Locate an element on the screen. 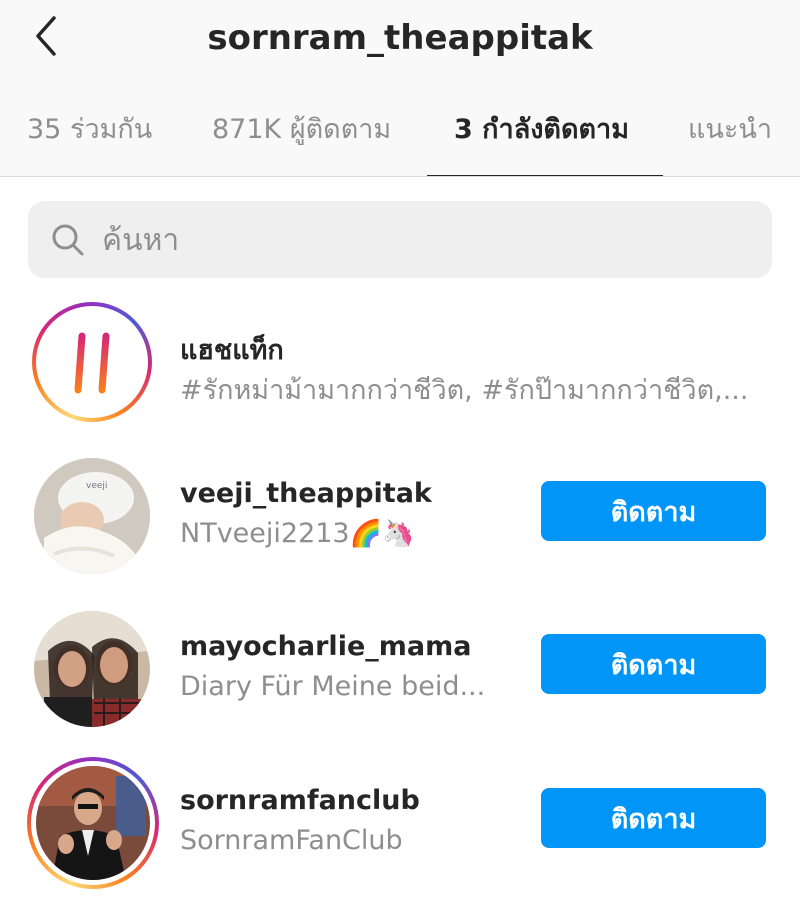 Image resolution: width=800 pixels, height=902 pixels. search-bar is located at coordinates (400, 239).